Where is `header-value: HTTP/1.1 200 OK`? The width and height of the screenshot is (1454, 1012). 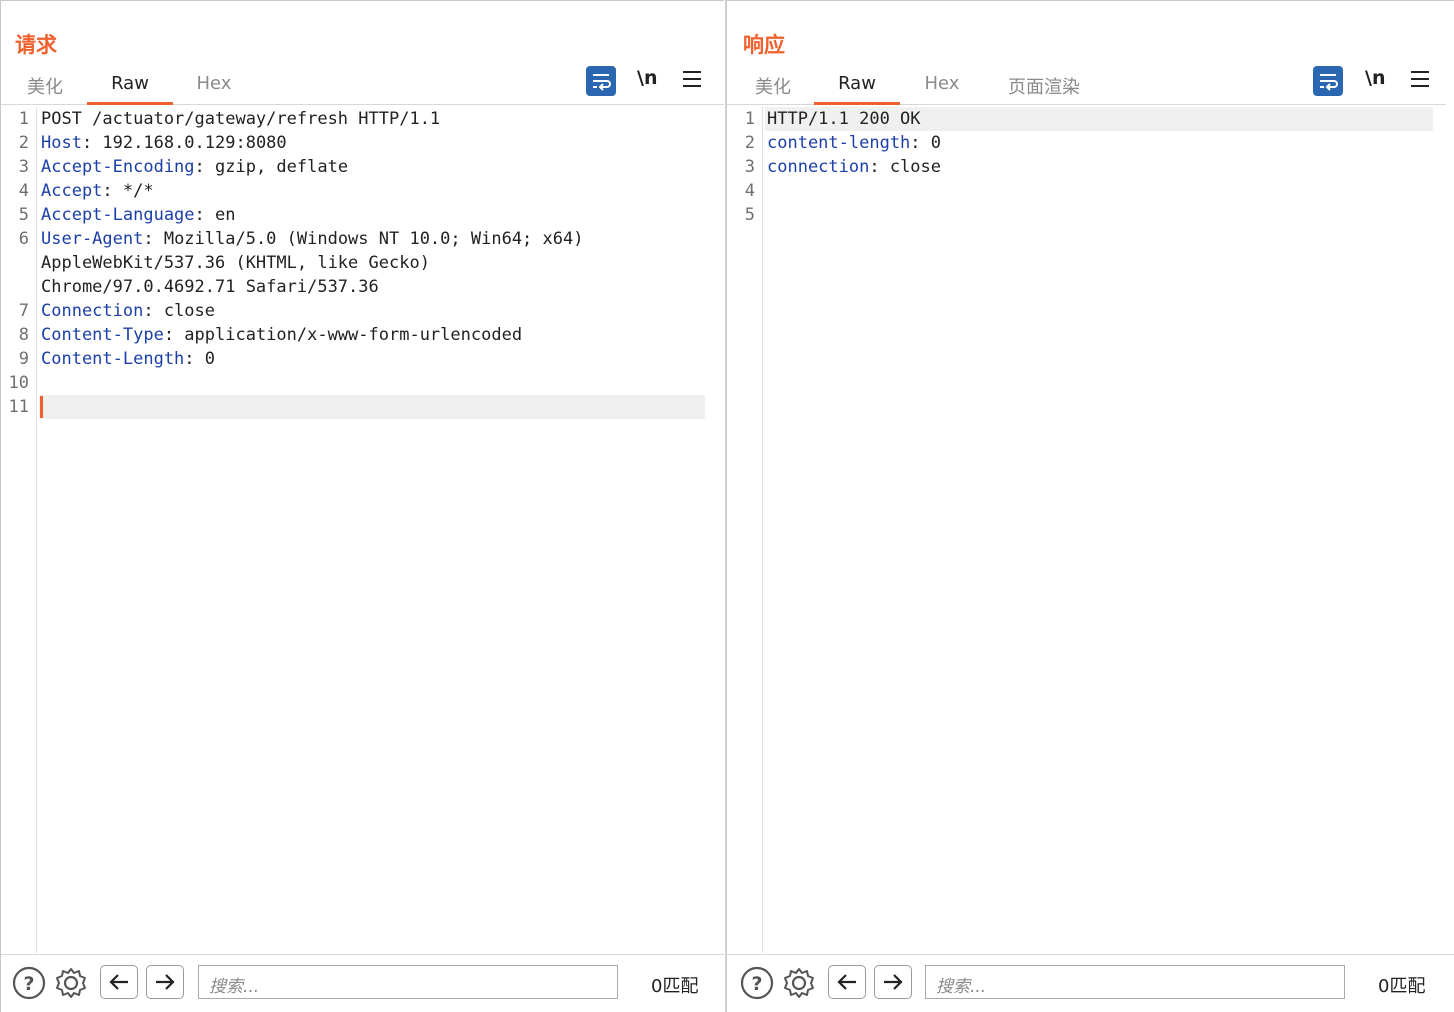
header-value: HTTP/1.1 200 OK is located at coordinates (844, 119).